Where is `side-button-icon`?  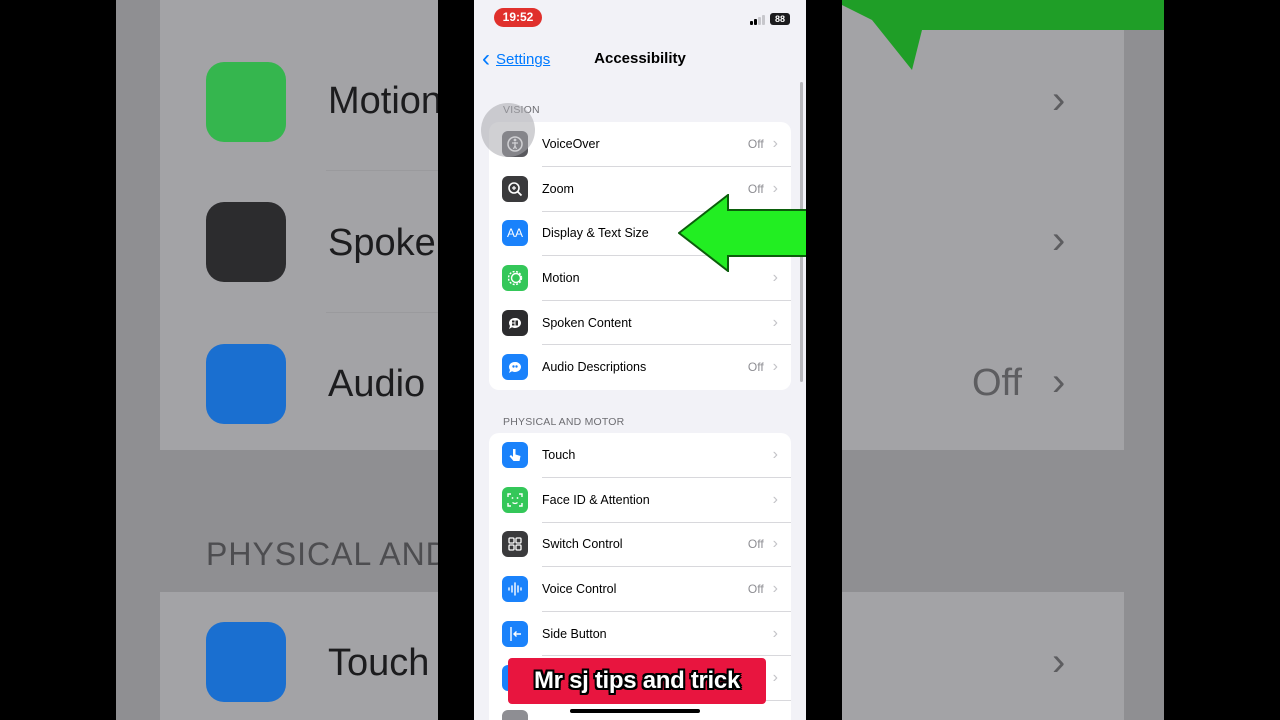
side-button-icon is located at coordinates (515, 633).